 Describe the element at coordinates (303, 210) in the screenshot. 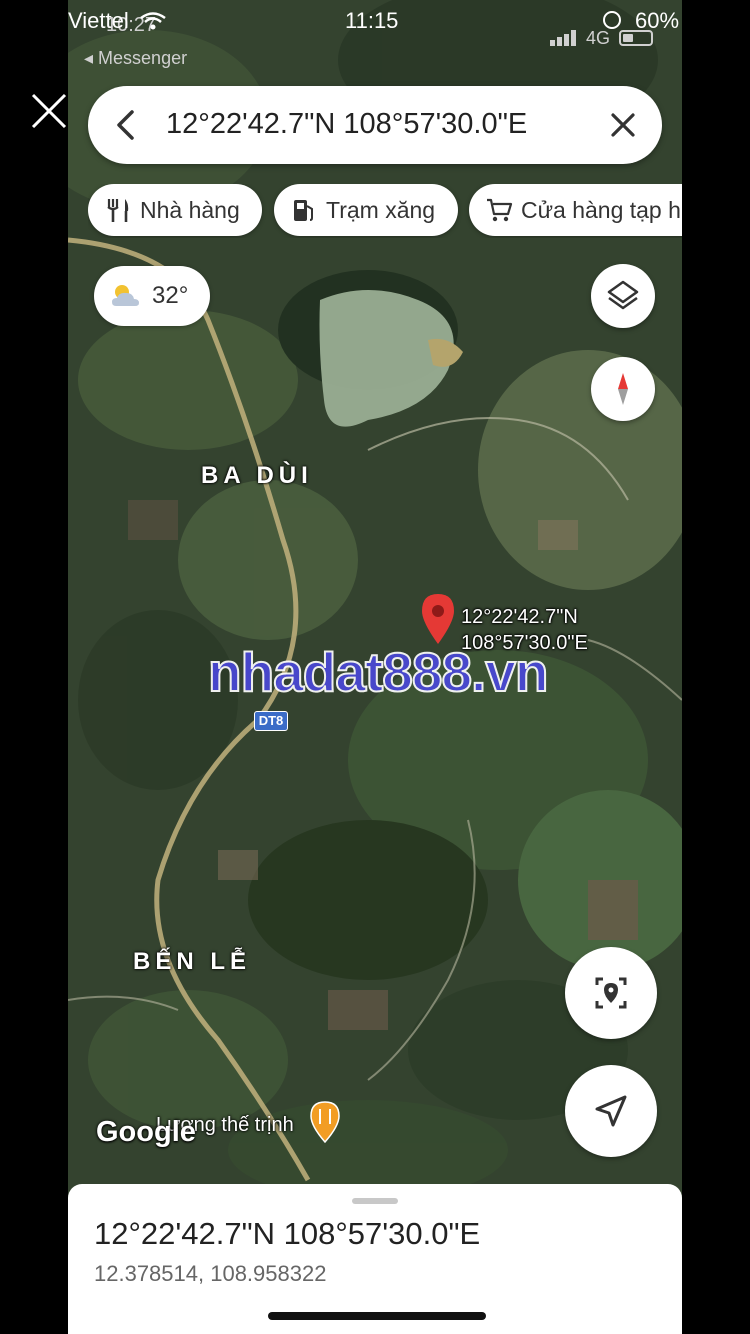

I see `gas-station-icon` at that location.